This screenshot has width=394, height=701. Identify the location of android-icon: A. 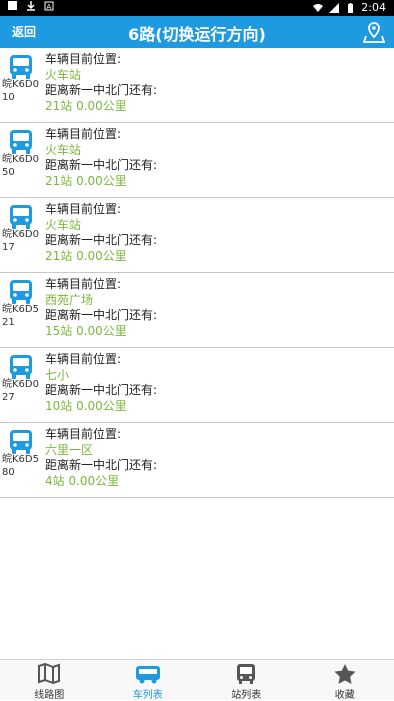
(49, 6).